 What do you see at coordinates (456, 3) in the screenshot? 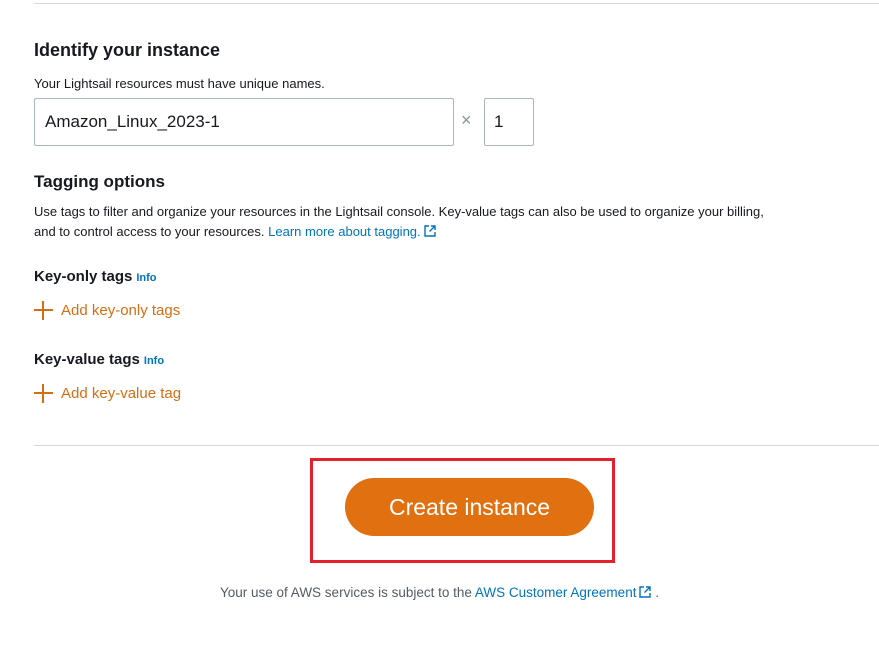
I see `section-divider-top` at bounding box center [456, 3].